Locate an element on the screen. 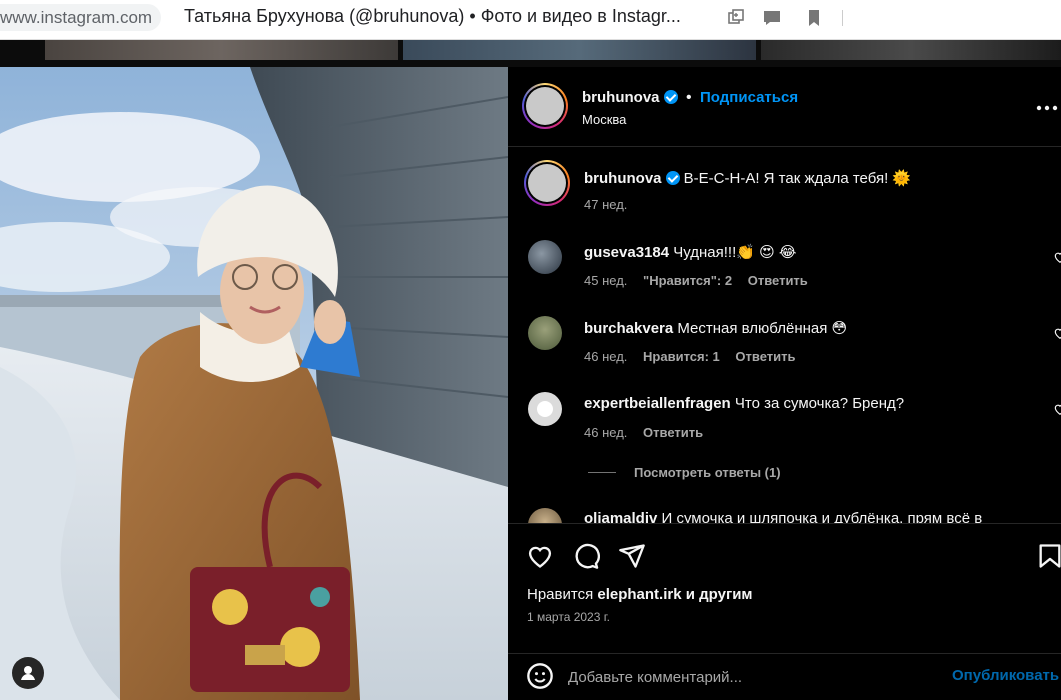 The width and height of the screenshot is (1061, 700). comment-text: Чудная!!!👏 😍 😂 is located at coordinates (735, 252).